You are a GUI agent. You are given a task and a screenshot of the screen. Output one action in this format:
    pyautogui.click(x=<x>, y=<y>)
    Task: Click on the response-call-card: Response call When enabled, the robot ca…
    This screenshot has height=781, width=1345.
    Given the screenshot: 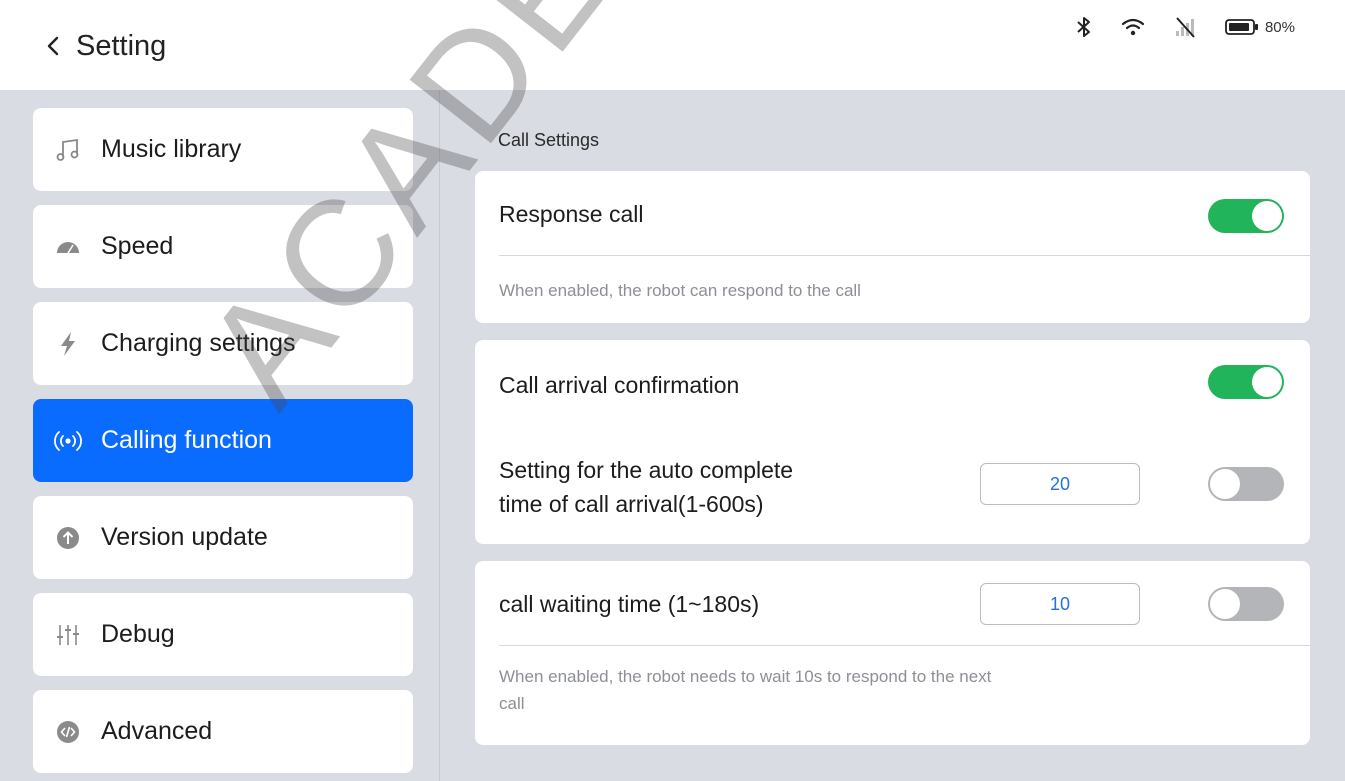 What is the action you would take?
    pyautogui.click(x=892, y=247)
    